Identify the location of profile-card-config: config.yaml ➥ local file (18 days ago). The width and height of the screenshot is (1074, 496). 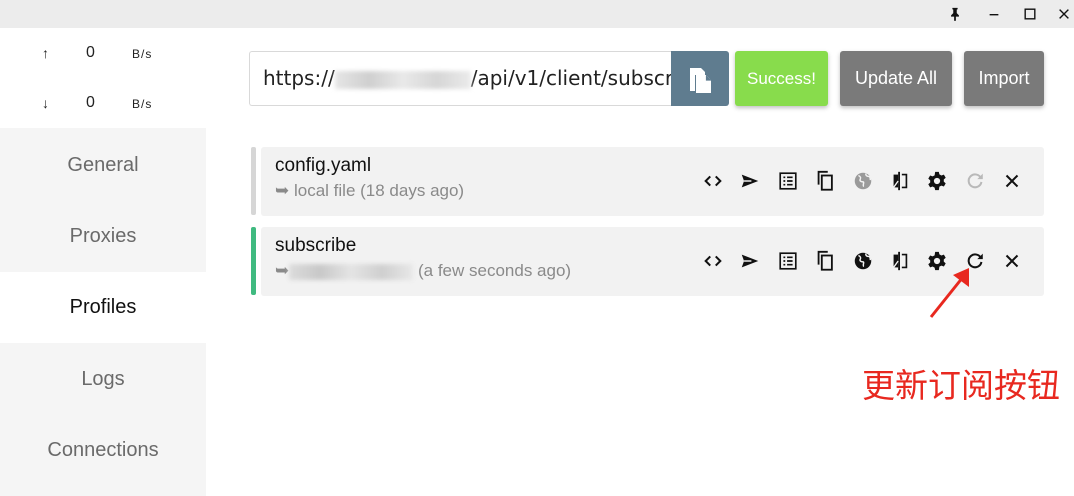
(652, 181).